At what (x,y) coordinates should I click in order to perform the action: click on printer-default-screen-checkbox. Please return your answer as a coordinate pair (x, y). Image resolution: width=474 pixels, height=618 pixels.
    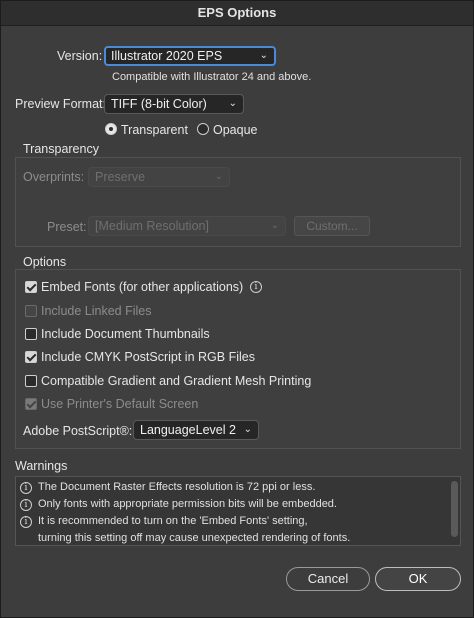
    Looking at the image, I should click on (31, 404).